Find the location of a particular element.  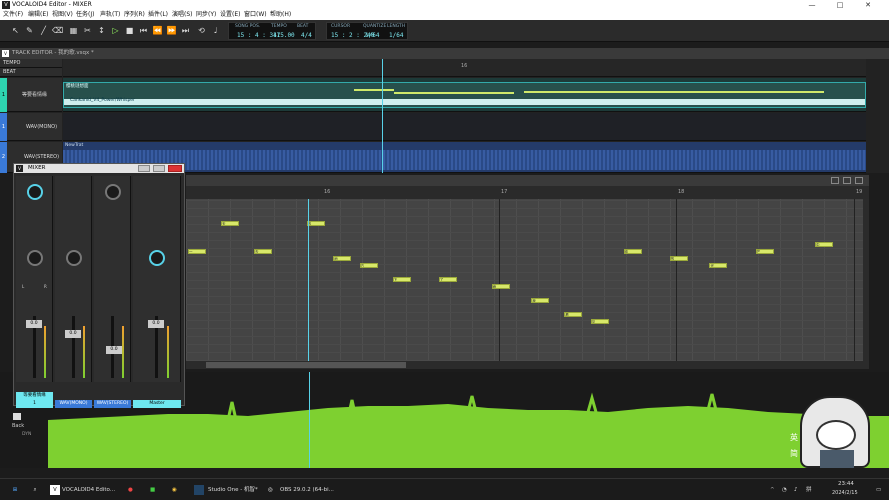

studio-one-icon is located at coordinates (199, 490).